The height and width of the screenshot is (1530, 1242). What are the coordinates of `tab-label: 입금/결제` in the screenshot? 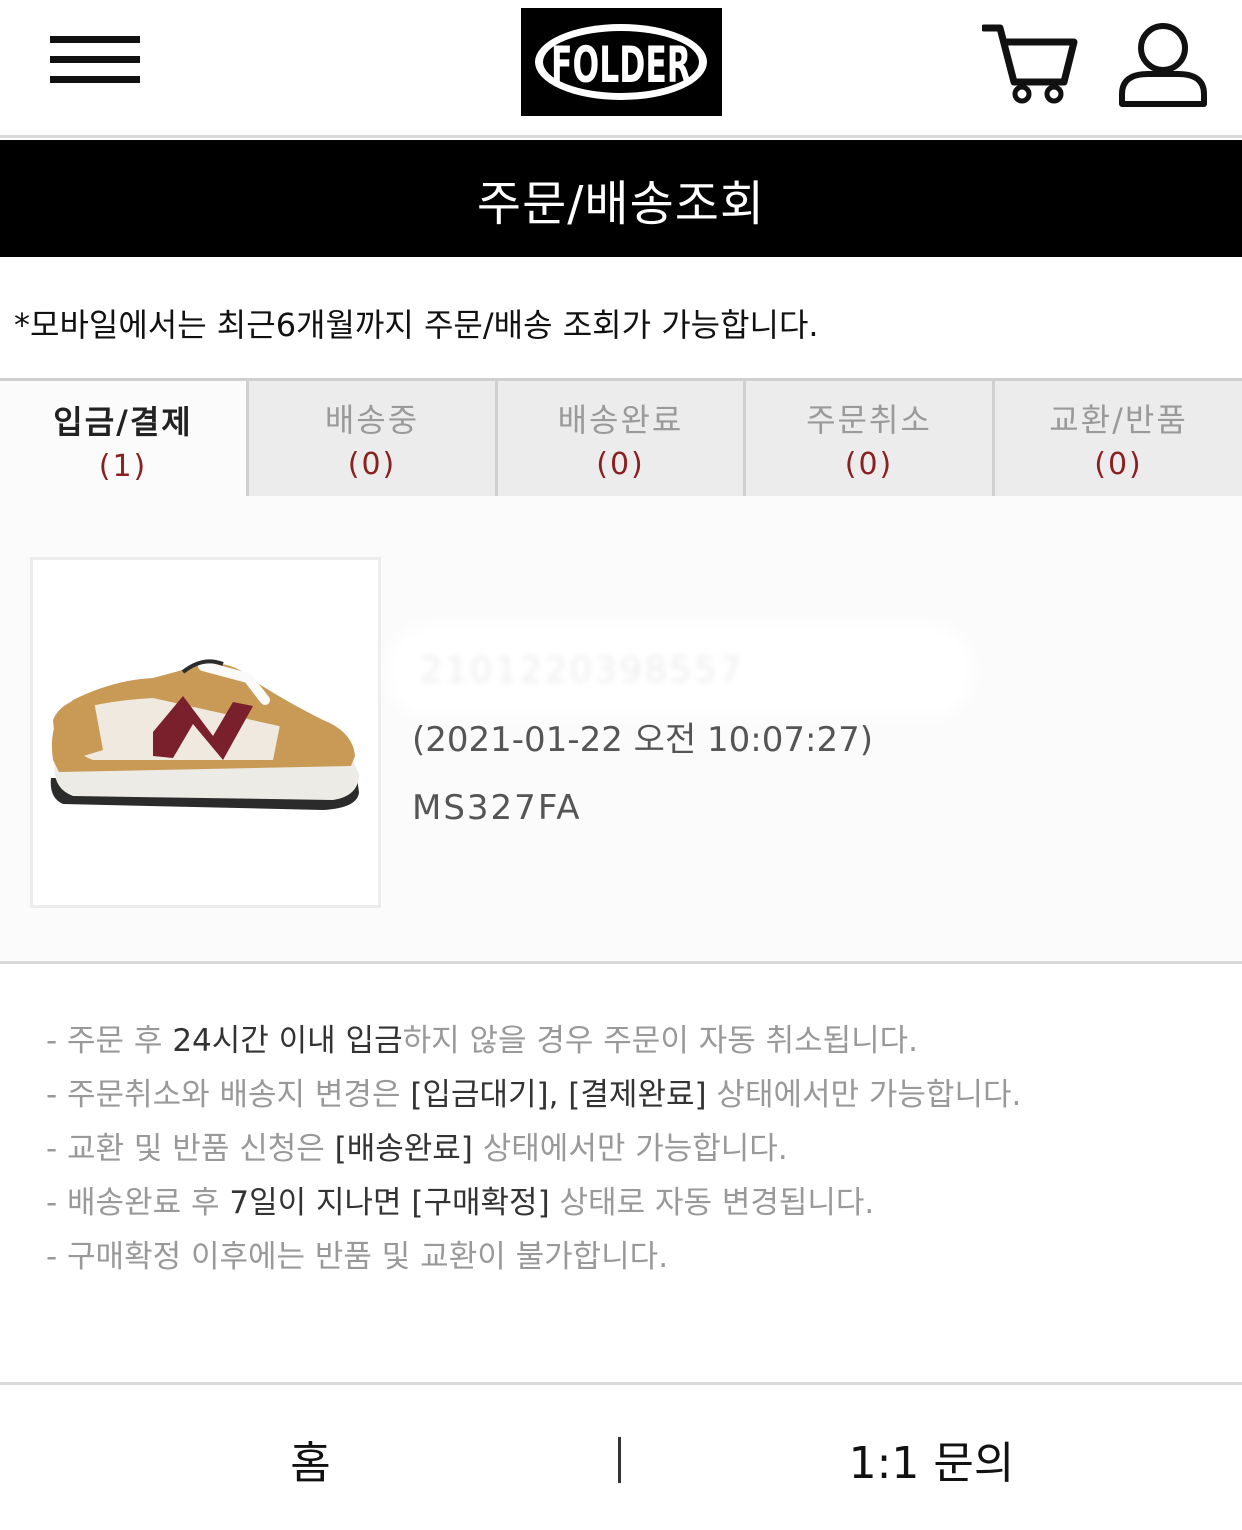 It's located at (123, 421).